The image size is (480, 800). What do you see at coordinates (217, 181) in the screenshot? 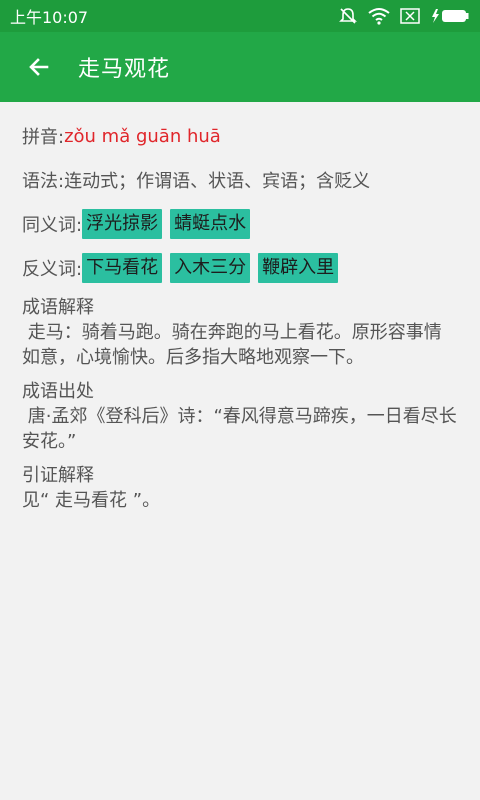
I see `grammar-value: 连动式；作谓语、状语、宾语；含贬义` at bounding box center [217, 181].